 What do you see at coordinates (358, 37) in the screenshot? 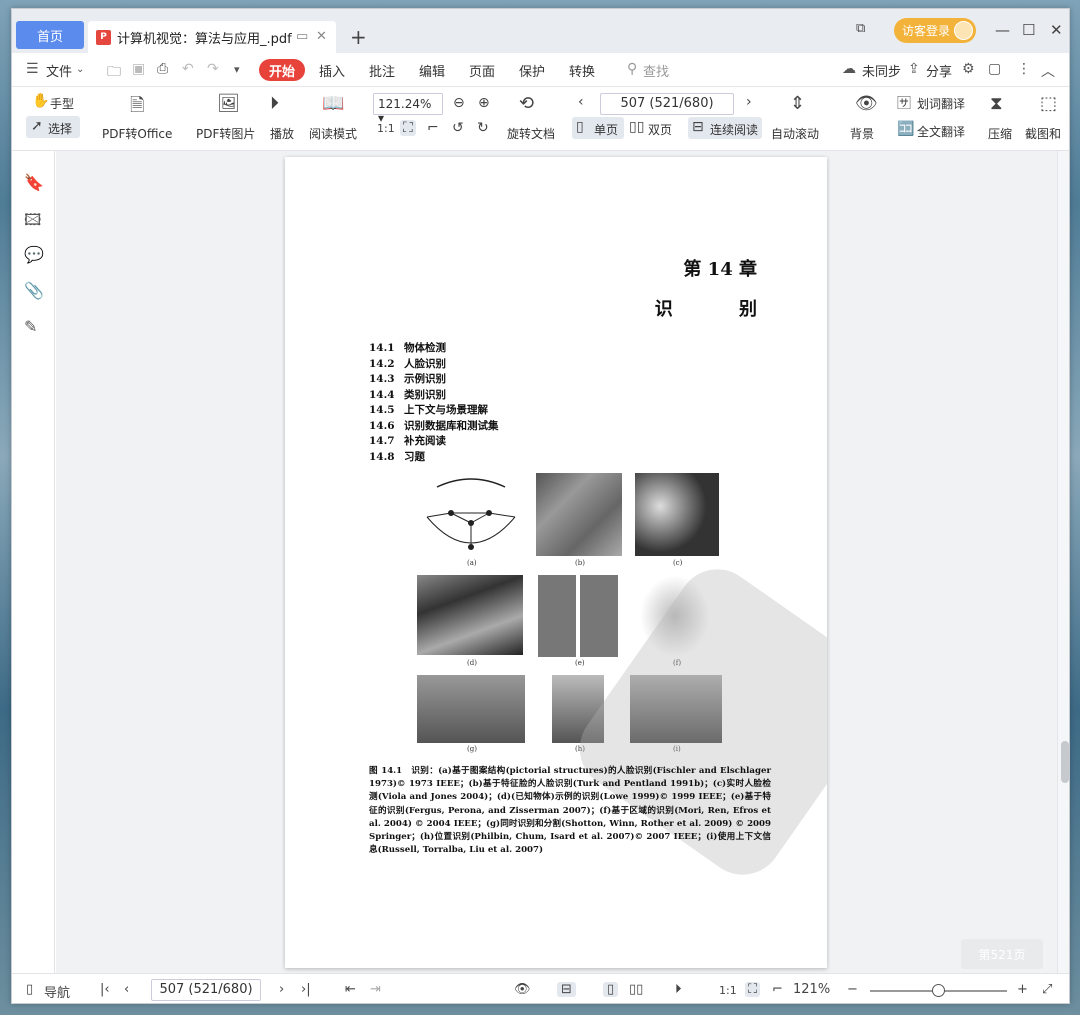
I see `new-tab-button: +` at bounding box center [358, 37].